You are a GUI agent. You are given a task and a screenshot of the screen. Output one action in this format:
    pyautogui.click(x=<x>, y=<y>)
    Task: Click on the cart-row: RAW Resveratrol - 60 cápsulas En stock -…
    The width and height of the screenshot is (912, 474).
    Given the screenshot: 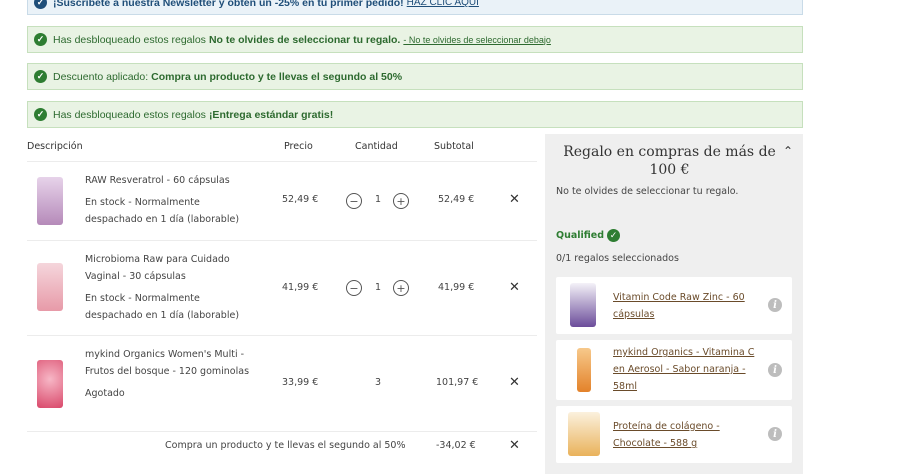 What is the action you would take?
    pyautogui.click(x=282, y=201)
    